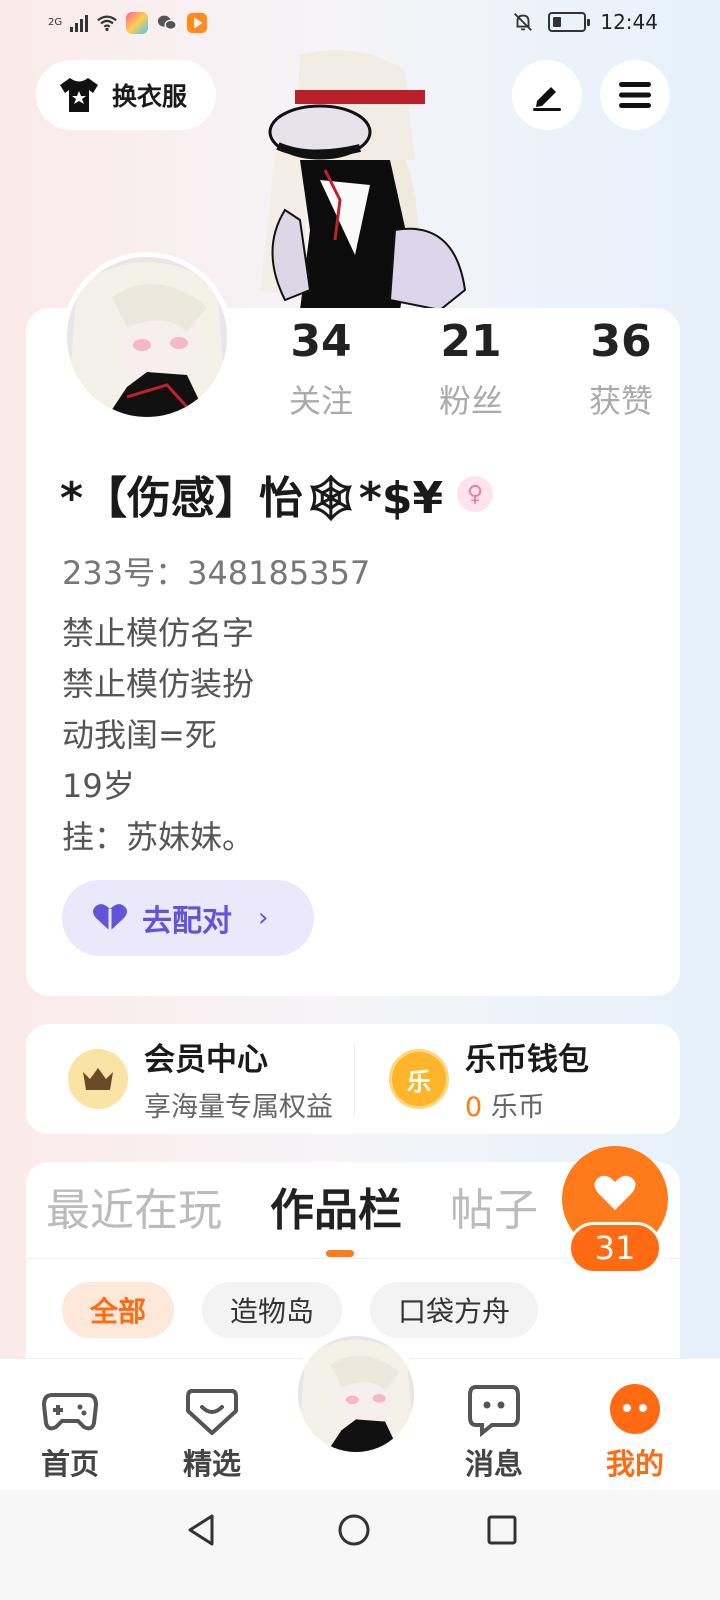 The height and width of the screenshot is (1600, 720). What do you see at coordinates (475, 494) in the screenshot?
I see `female-gender-icon: ♀` at bounding box center [475, 494].